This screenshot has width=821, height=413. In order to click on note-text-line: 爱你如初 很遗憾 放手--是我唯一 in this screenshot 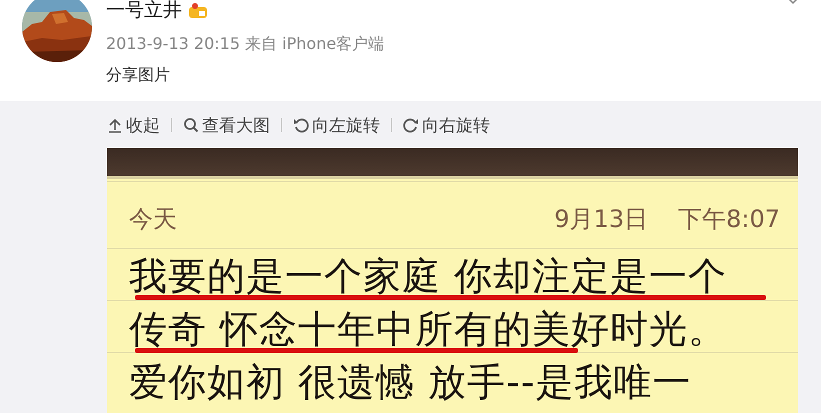, I will do `click(410, 382)`.